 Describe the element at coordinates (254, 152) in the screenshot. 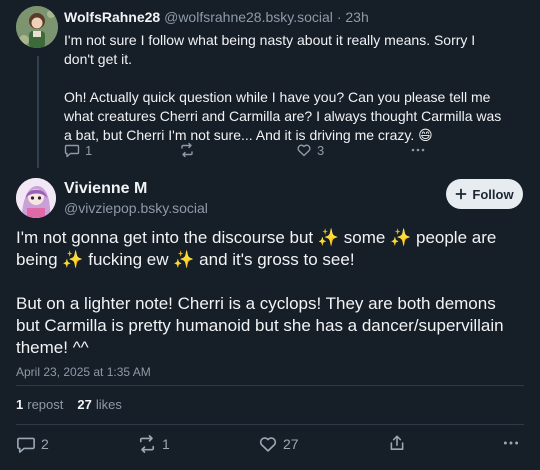

I see `reply-action-bar: 1 3` at that location.